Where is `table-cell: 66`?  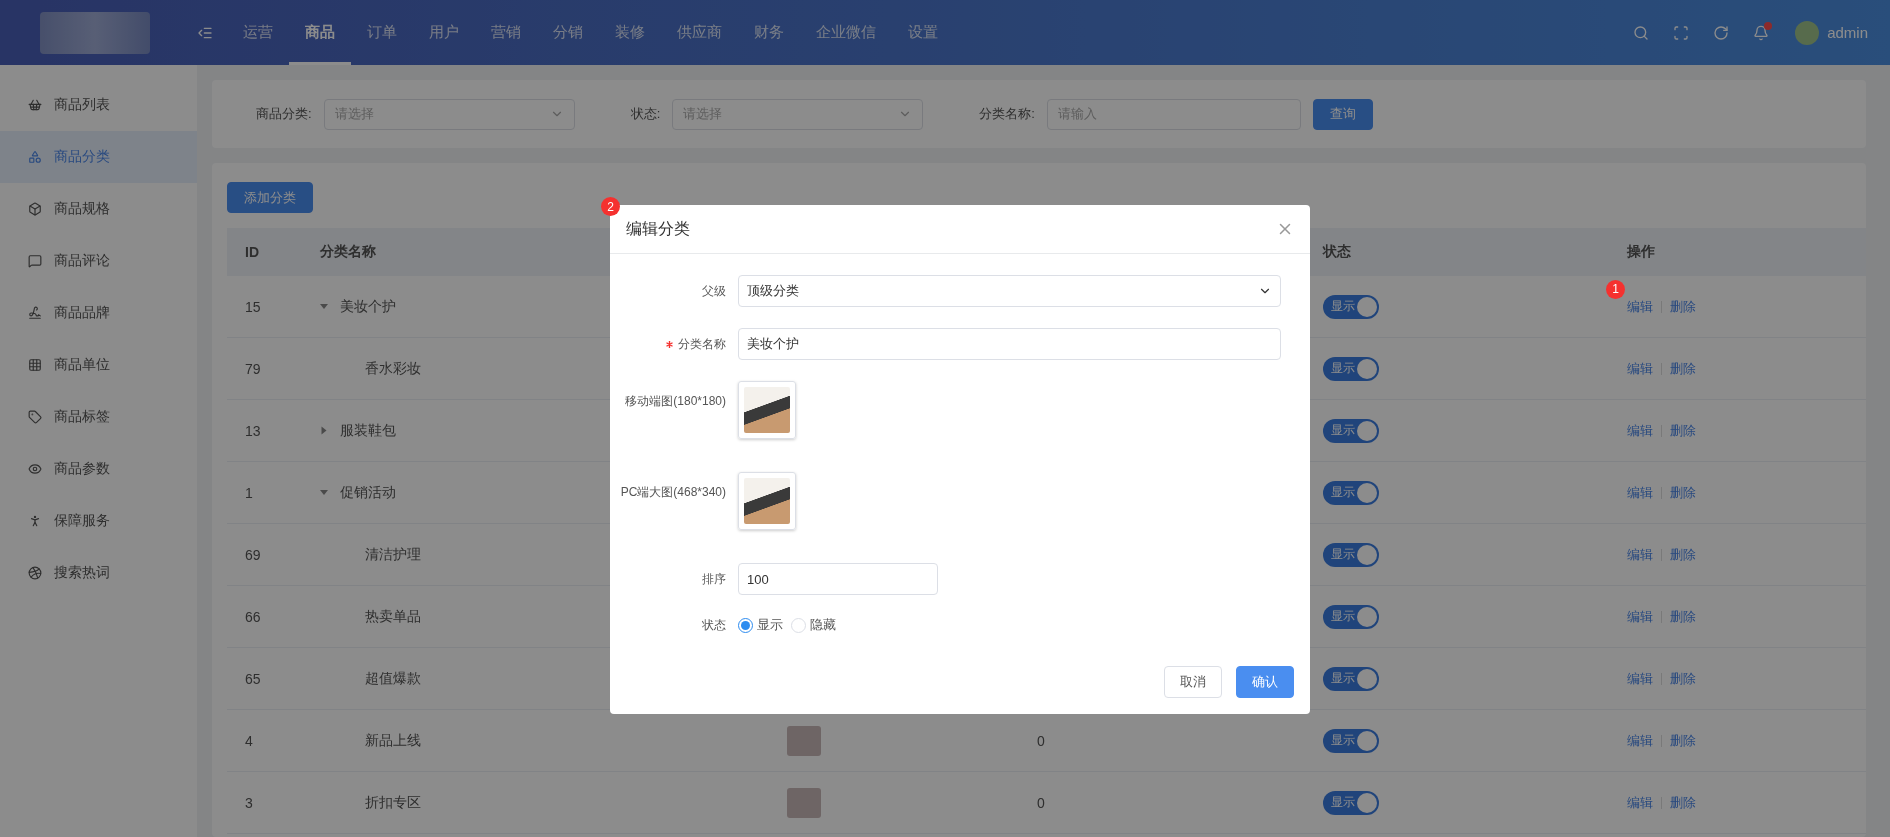 table-cell: 66 is located at coordinates (253, 616).